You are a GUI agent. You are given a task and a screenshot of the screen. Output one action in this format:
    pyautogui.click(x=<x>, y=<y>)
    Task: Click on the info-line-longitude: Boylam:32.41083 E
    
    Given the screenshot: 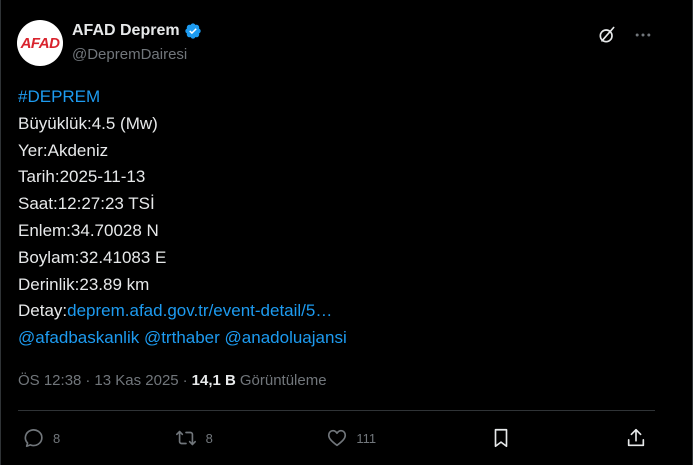 What is the action you would take?
    pyautogui.click(x=92, y=257)
    